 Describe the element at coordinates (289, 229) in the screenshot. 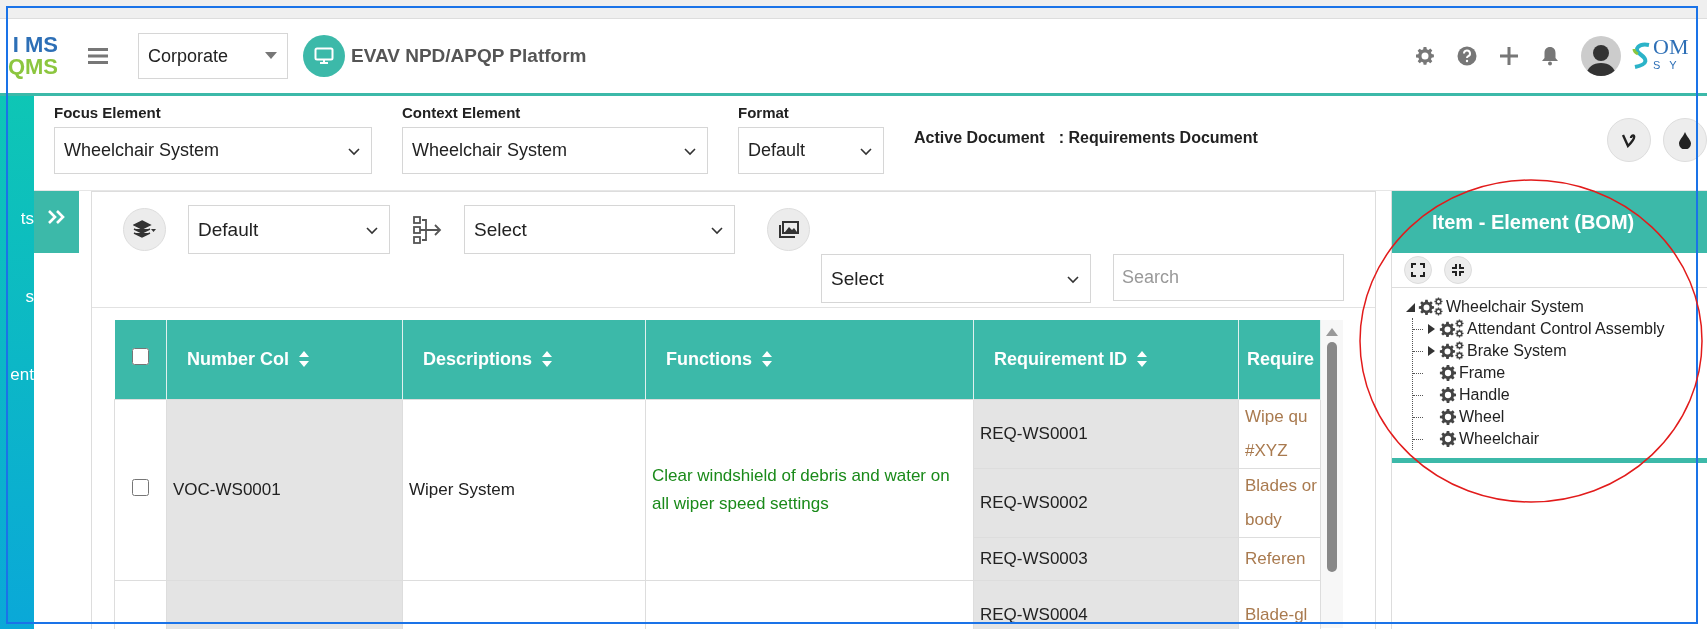

I see `view-dropdown: Default` at that location.